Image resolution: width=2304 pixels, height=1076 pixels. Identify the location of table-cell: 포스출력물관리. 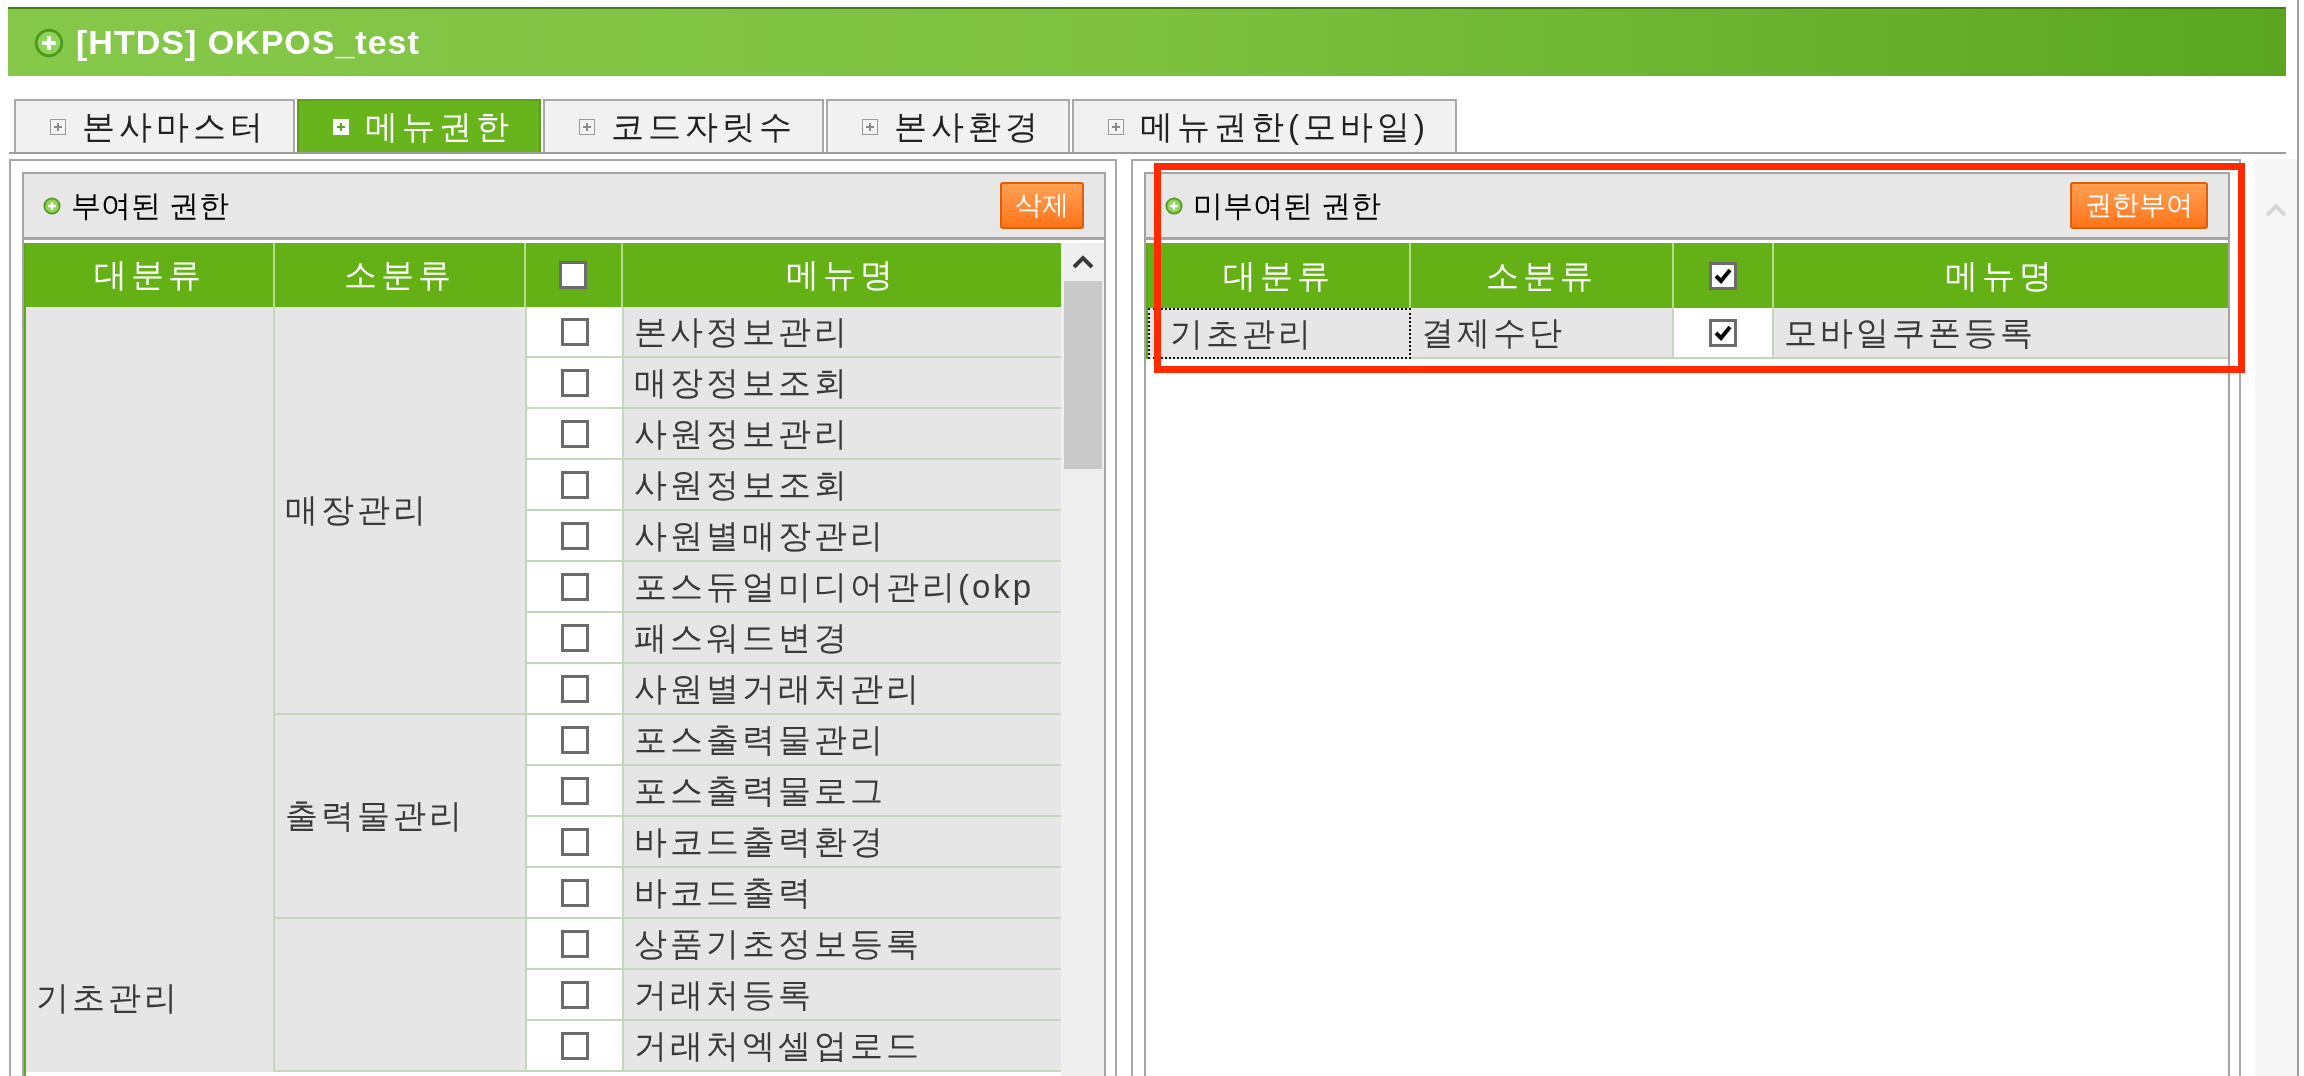
(843, 740).